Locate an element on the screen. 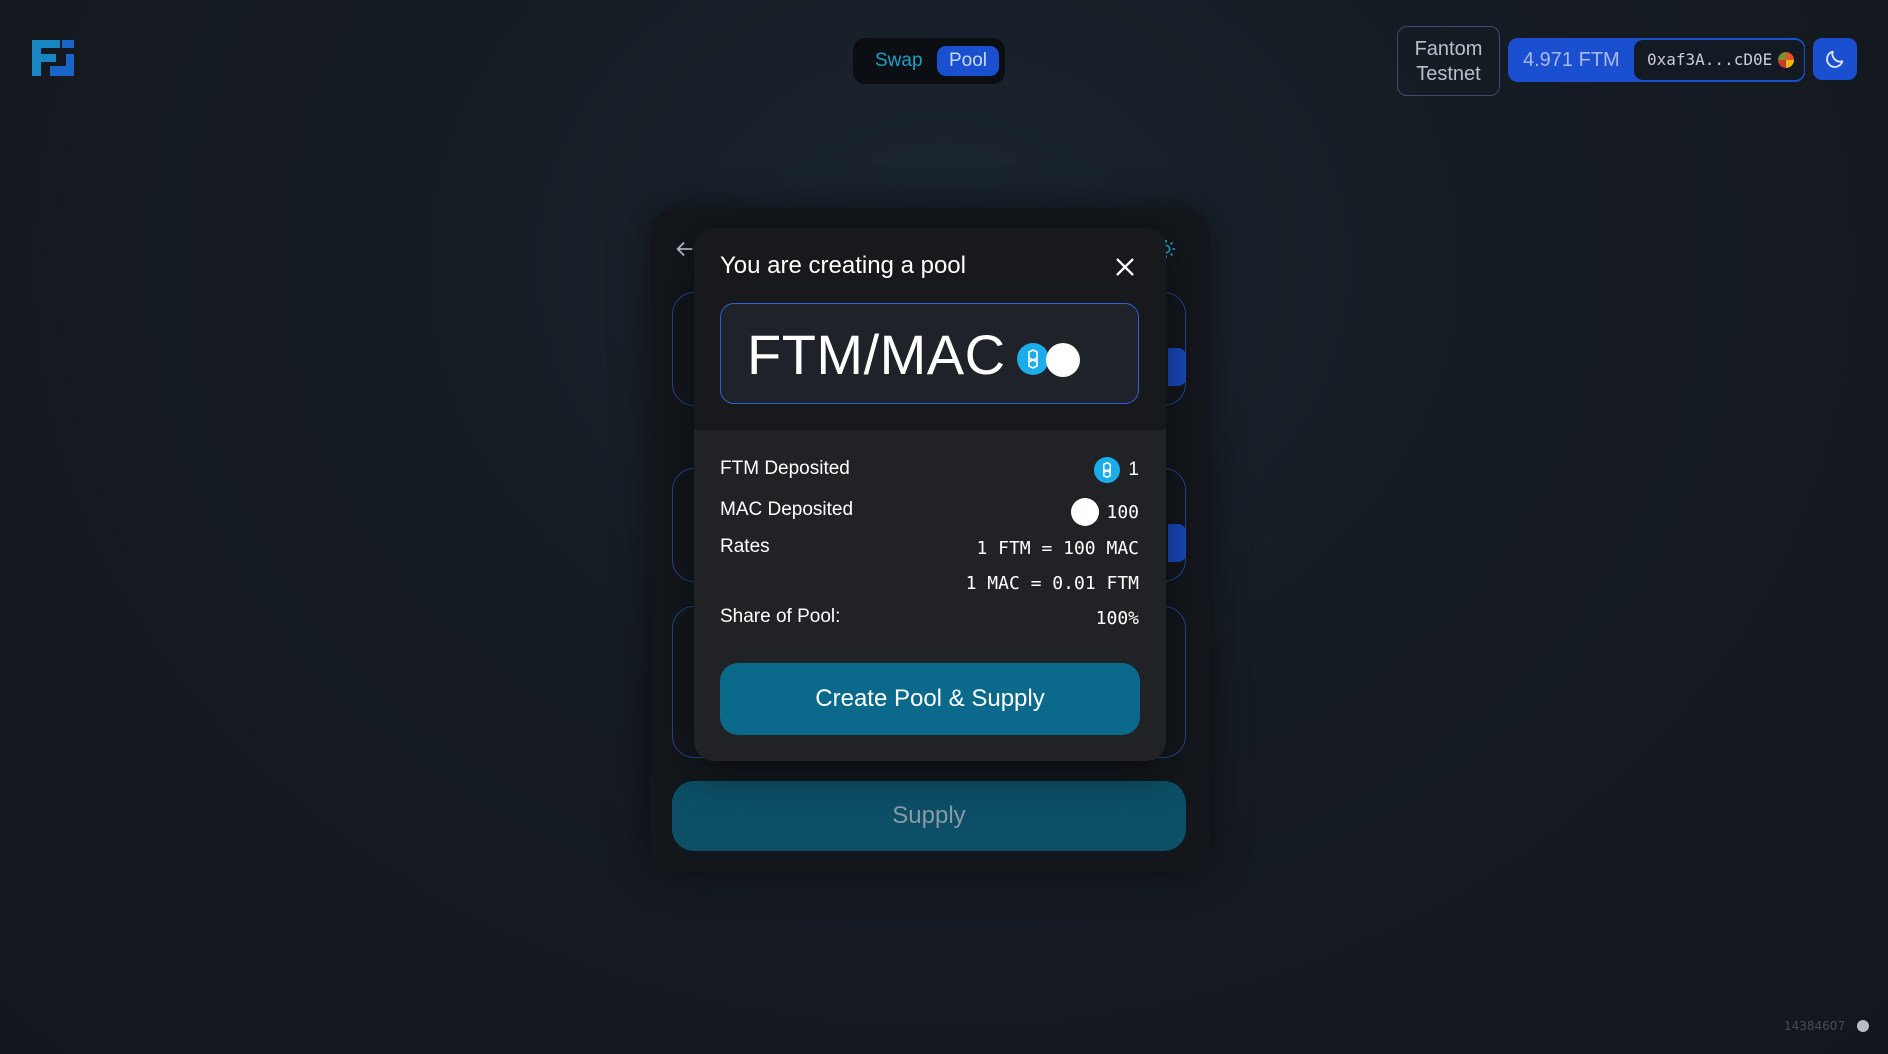 The width and height of the screenshot is (1888, 1054). wallet-balance: 4.971 FTM is located at coordinates (1571, 60).